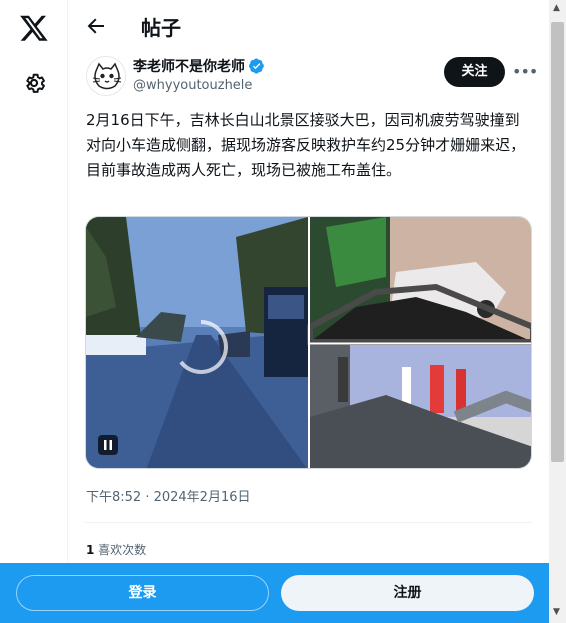 The height and width of the screenshot is (623, 566). I want to click on divider, so click(308, 522).